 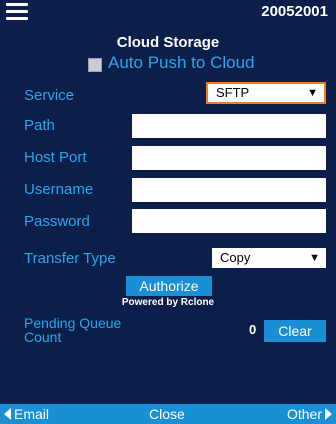 I want to click on email-label: Email, so click(x=32, y=414).